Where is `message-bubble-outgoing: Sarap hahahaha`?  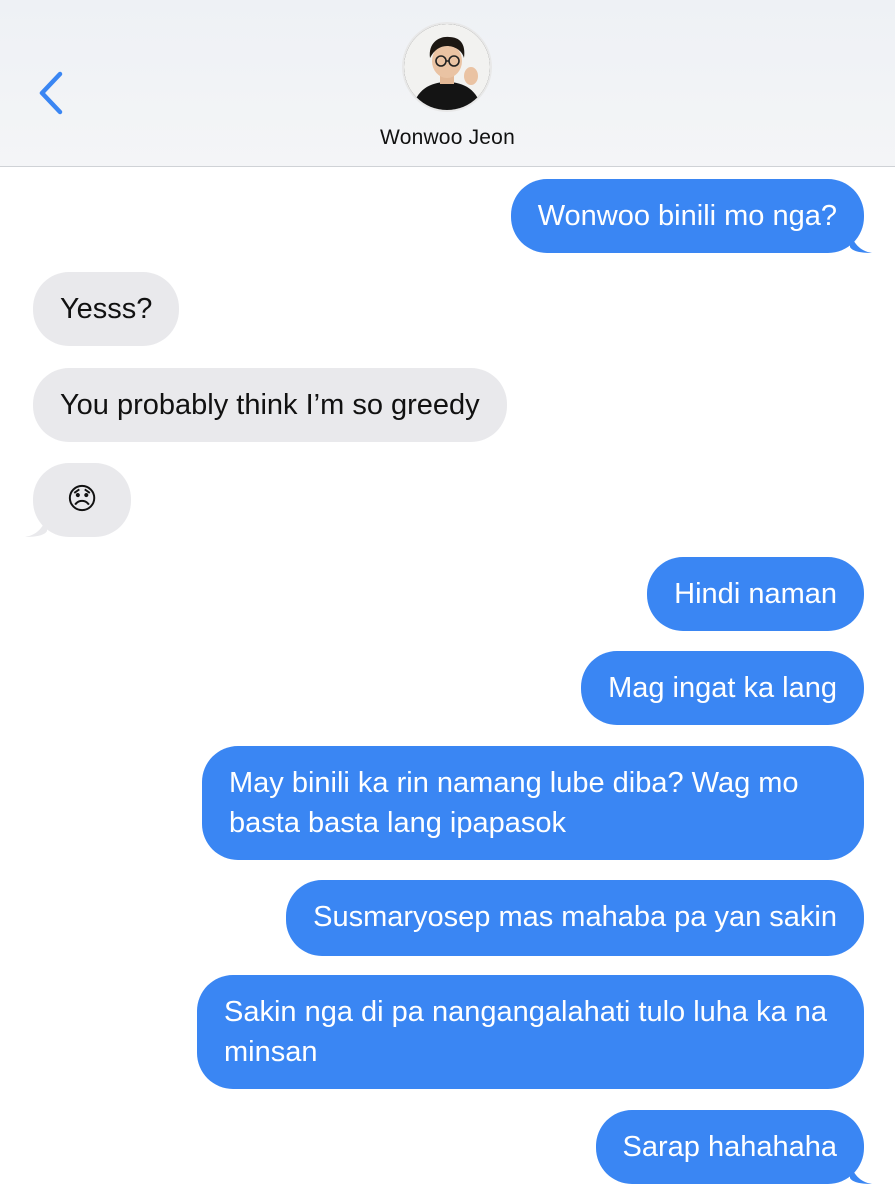 message-bubble-outgoing: Sarap hahahaha is located at coordinates (733, 1147).